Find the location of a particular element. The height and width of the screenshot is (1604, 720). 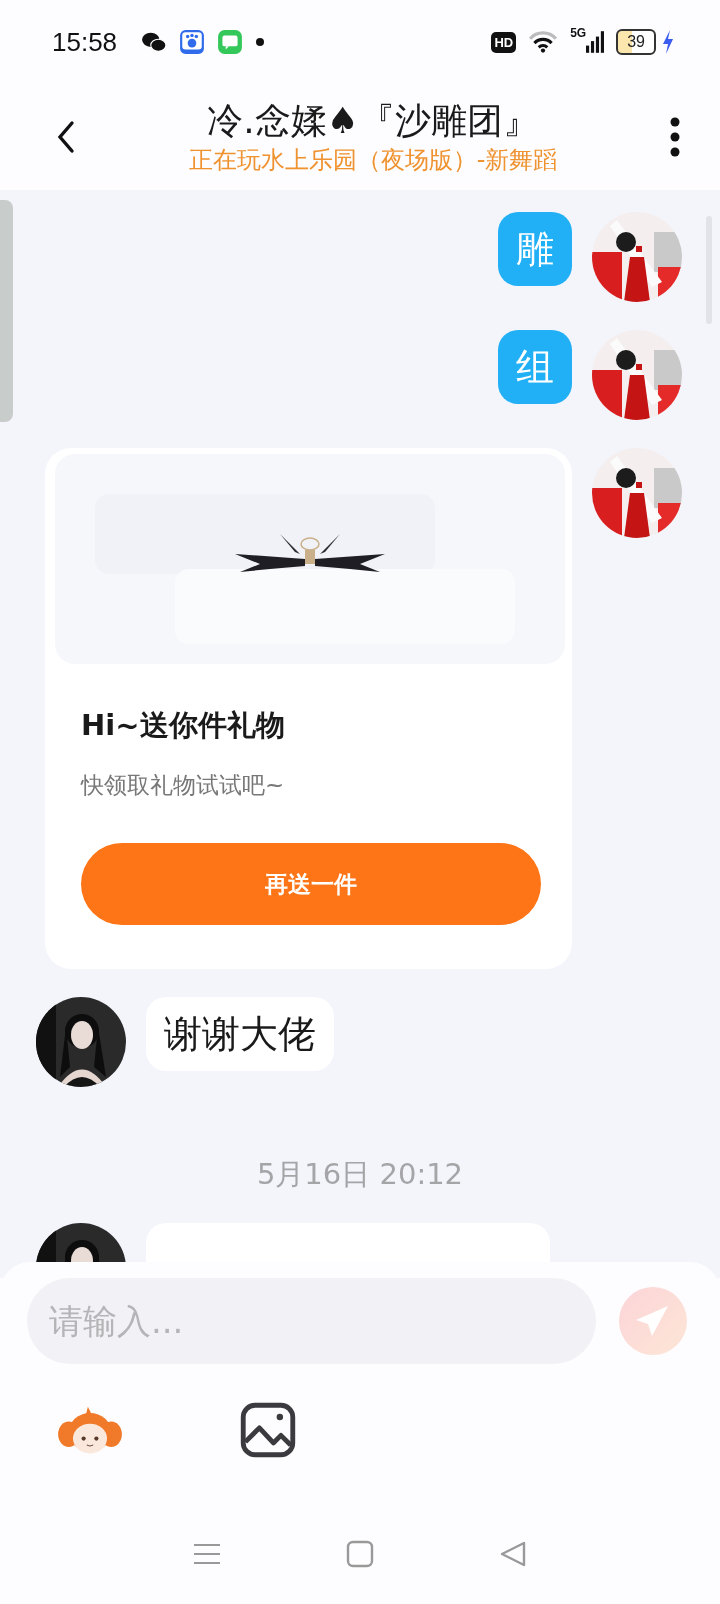

message-bubble: 组 is located at coordinates (535, 367).